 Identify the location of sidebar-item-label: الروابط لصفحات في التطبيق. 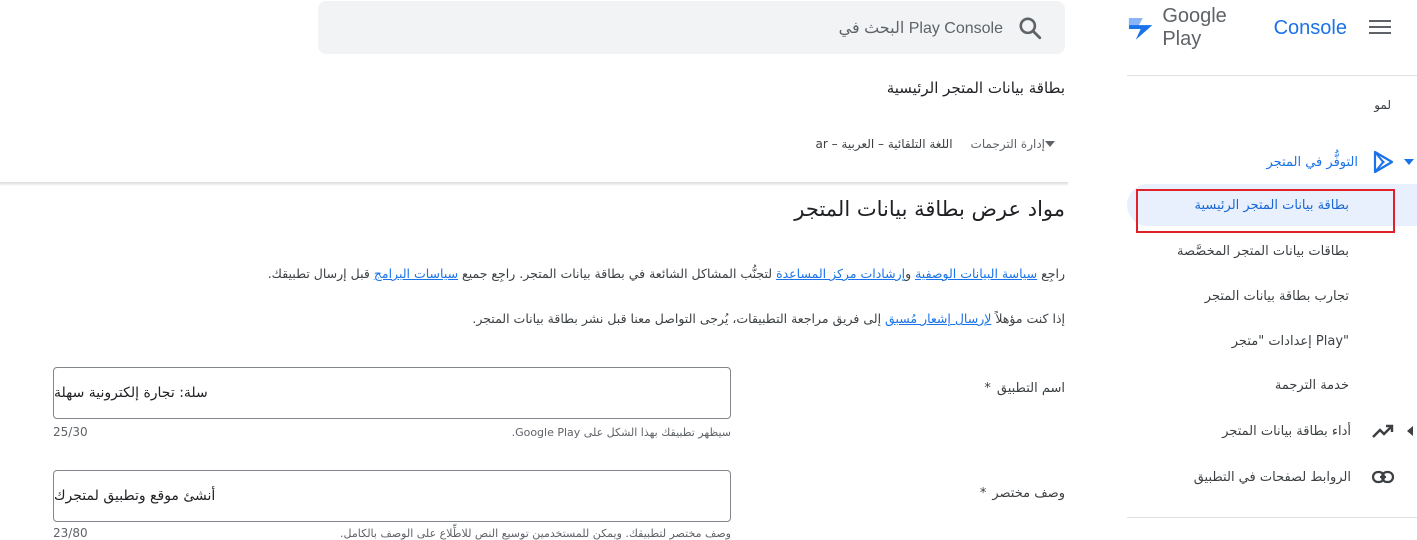
(1272, 477).